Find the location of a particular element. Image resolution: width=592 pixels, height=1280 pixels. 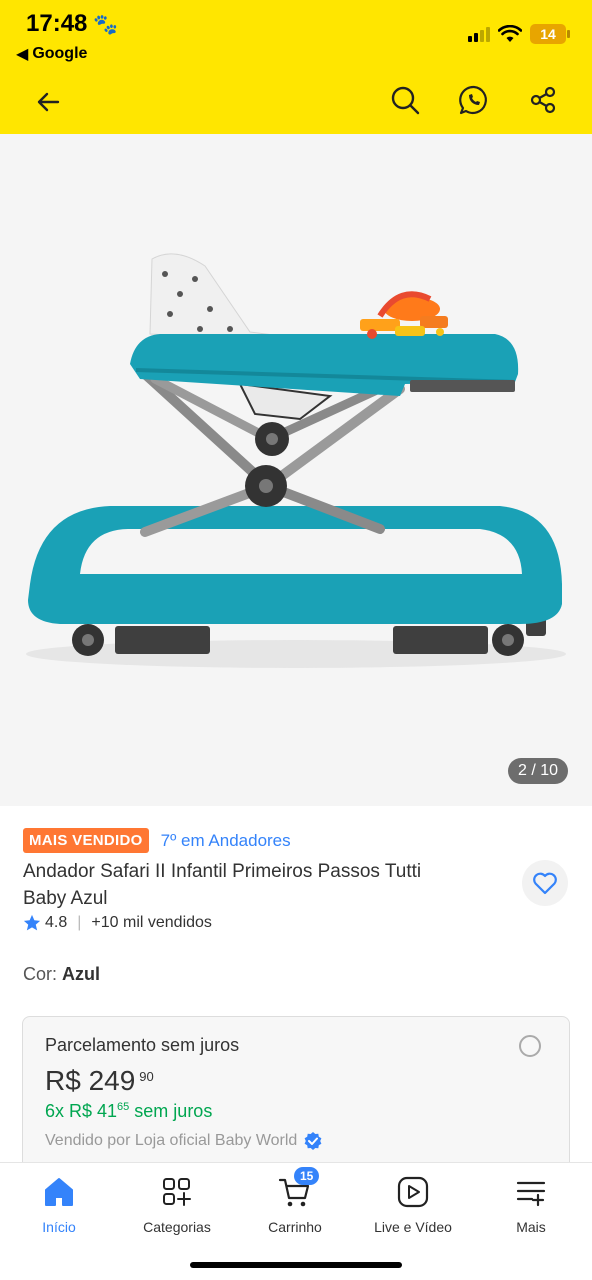

best-seller-badge: MAIS VENDIDO is located at coordinates (86, 840).